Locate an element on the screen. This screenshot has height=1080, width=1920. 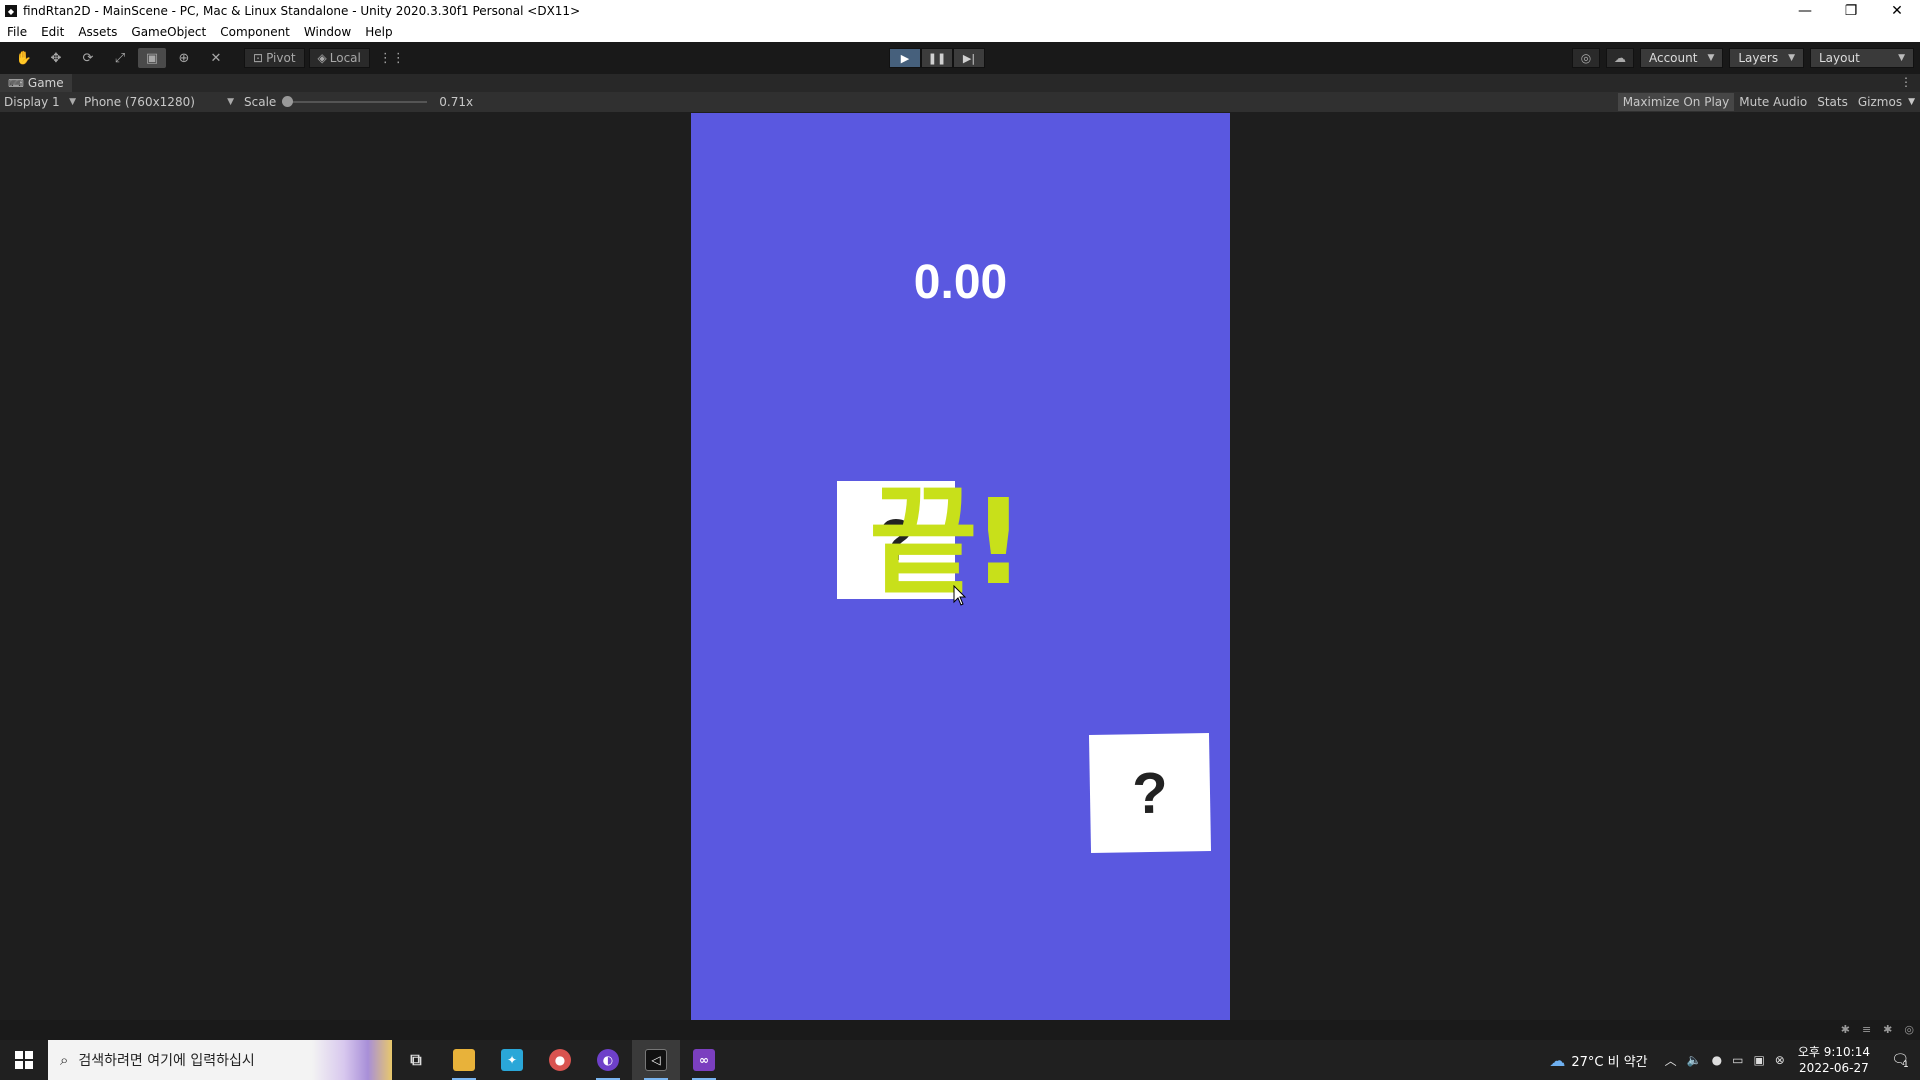
network-icon: ▣ is located at coordinates (1758, 1060).